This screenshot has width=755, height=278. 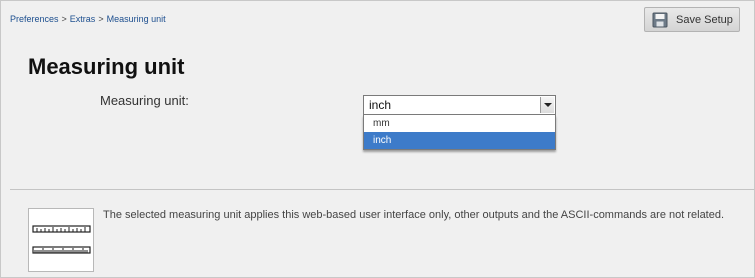 What do you see at coordinates (106, 66) in the screenshot?
I see `page-title: Measuring unit` at bounding box center [106, 66].